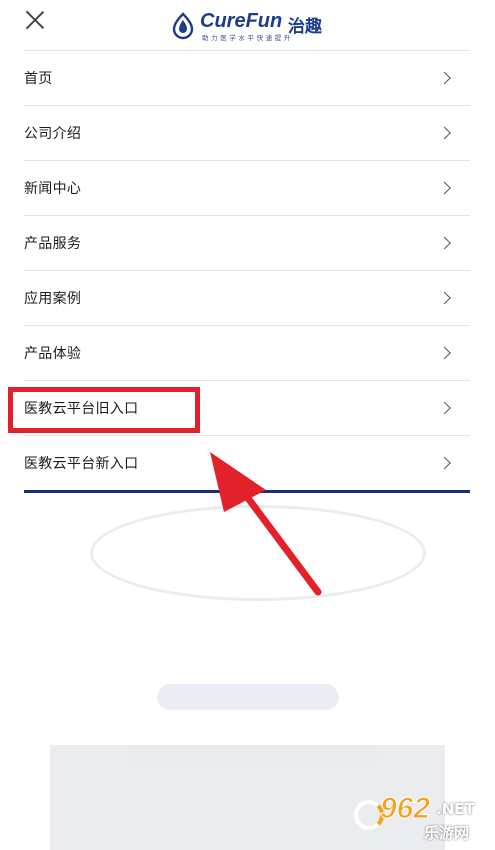 The width and height of the screenshot is (495, 850). What do you see at coordinates (247, 187) in the screenshot?
I see `menu-item-news-center: 新闻中心` at bounding box center [247, 187].